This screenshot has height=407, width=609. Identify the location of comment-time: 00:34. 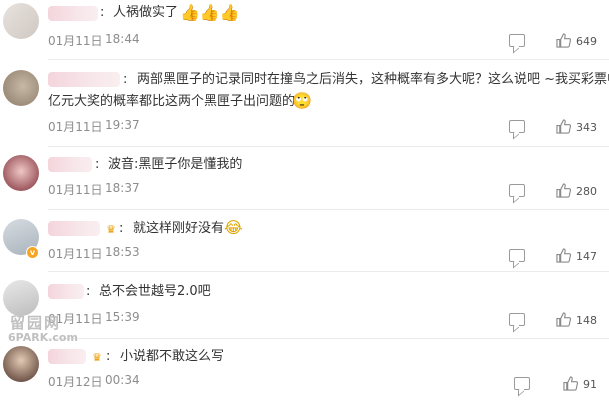
(122, 380).